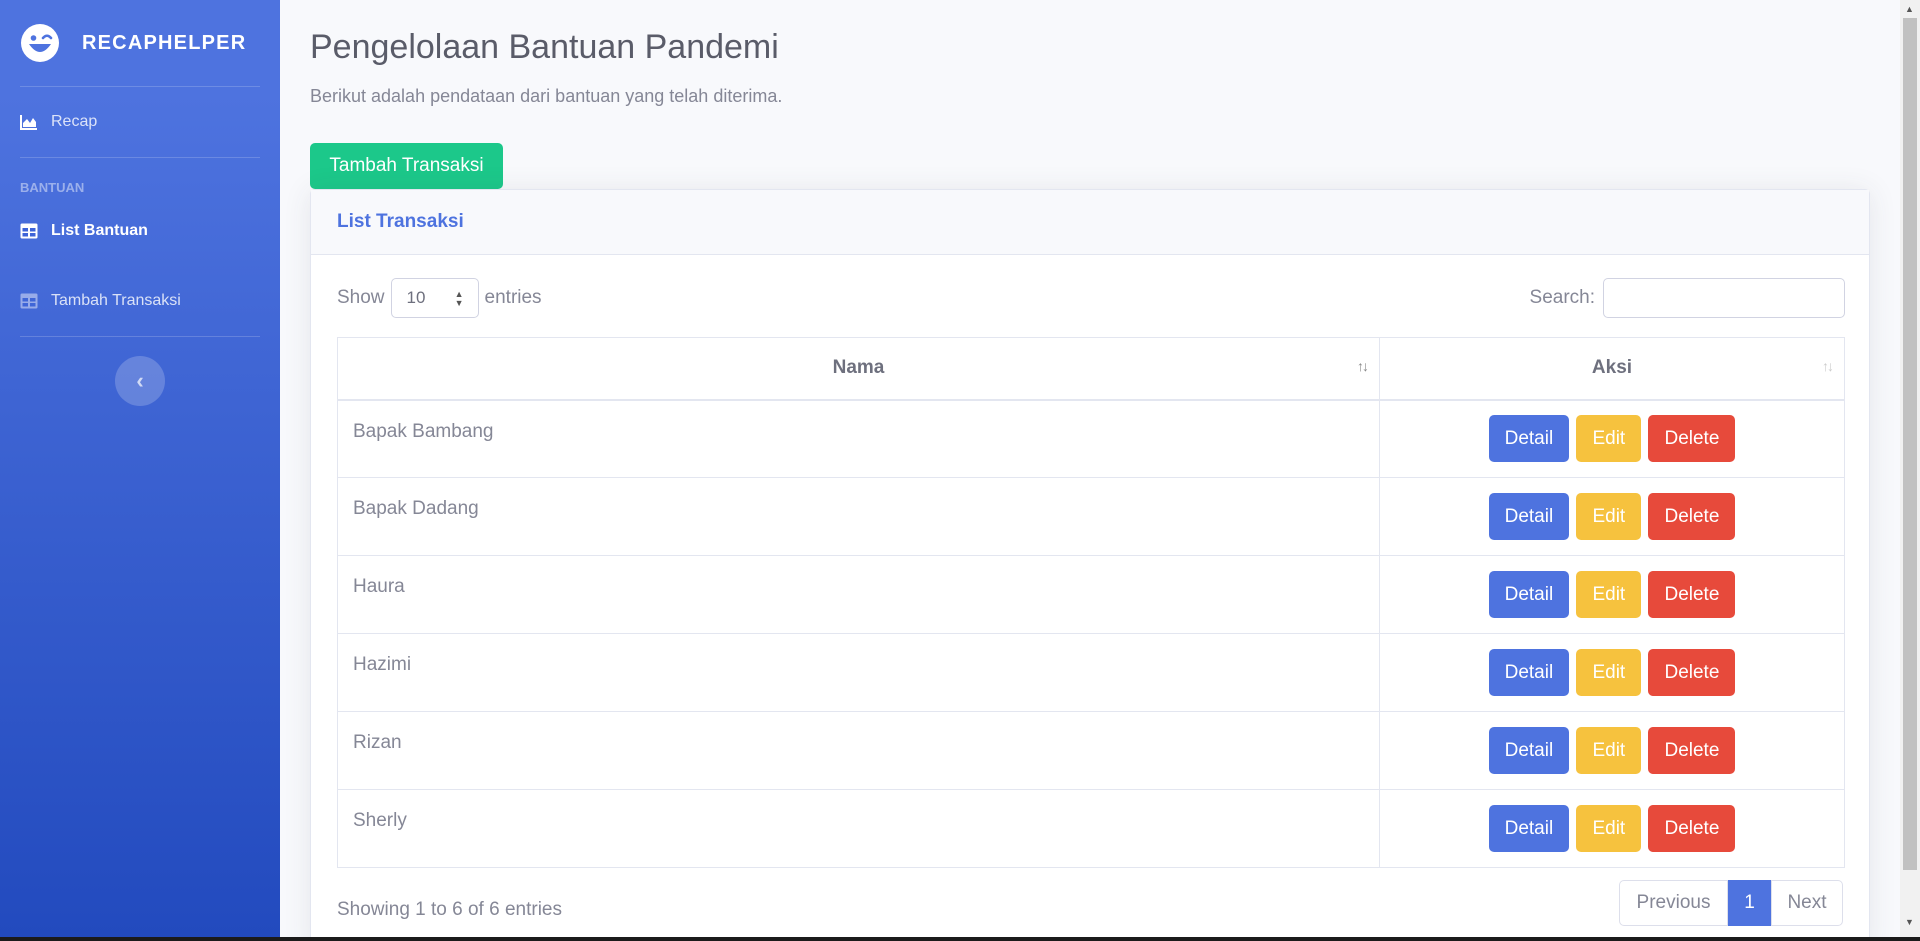 The width and height of the screenshot is (1920, 941). I want to click on pagination-page-1: 1, so click(1749, 903).